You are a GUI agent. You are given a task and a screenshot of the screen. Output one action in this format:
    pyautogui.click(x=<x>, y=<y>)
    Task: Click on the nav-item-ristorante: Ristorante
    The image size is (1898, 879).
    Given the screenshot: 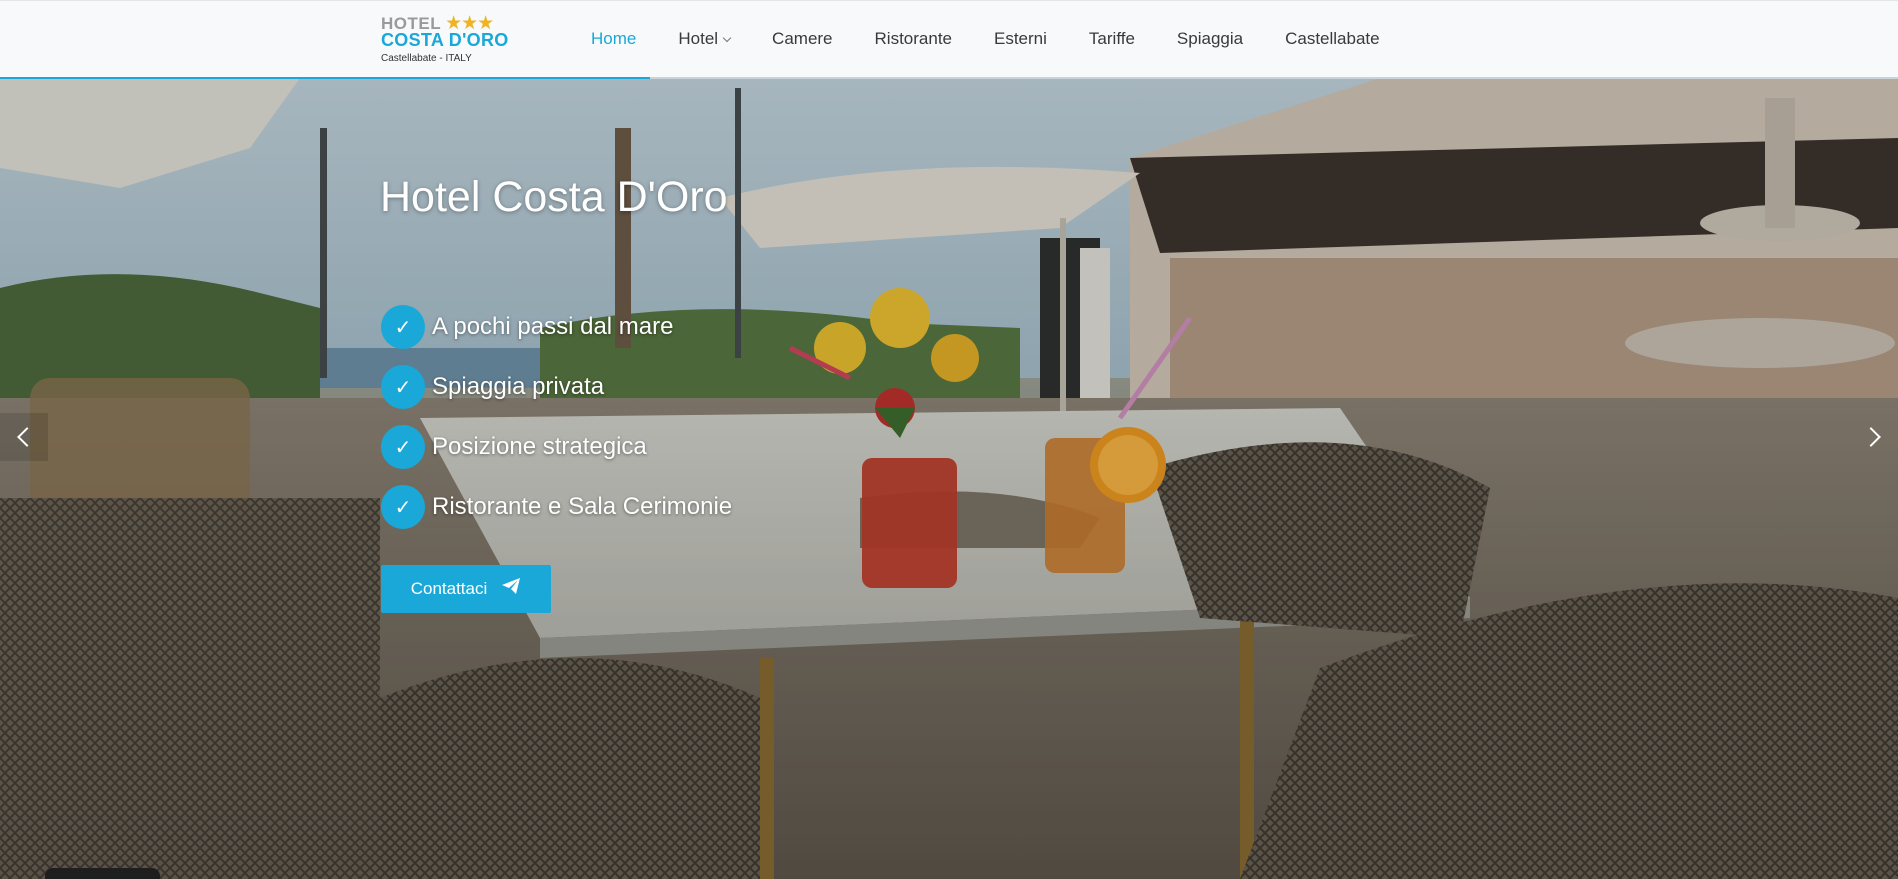 What is the action you would take?
    pyautogui.click(x=913, y=39)
    